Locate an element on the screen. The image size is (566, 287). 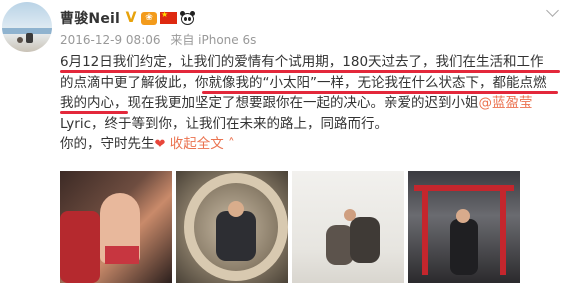
username: 曹骏Neil is located at coordinates (90, 18).